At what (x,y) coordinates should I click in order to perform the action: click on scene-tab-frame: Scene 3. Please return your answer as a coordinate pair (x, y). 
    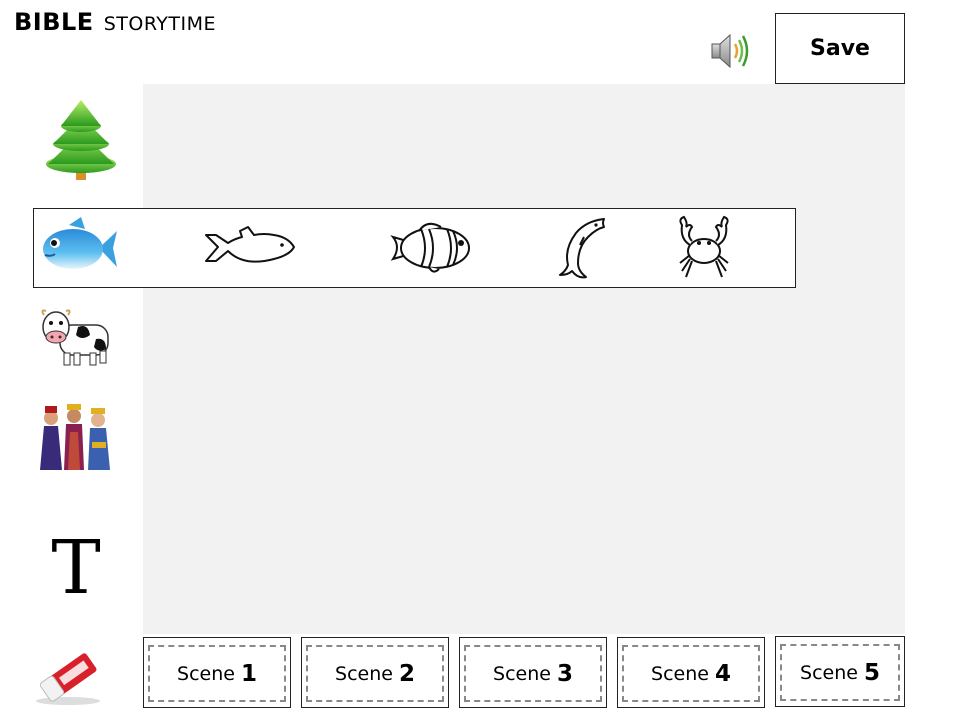
    Looking at the image, I should click on (533, 673).